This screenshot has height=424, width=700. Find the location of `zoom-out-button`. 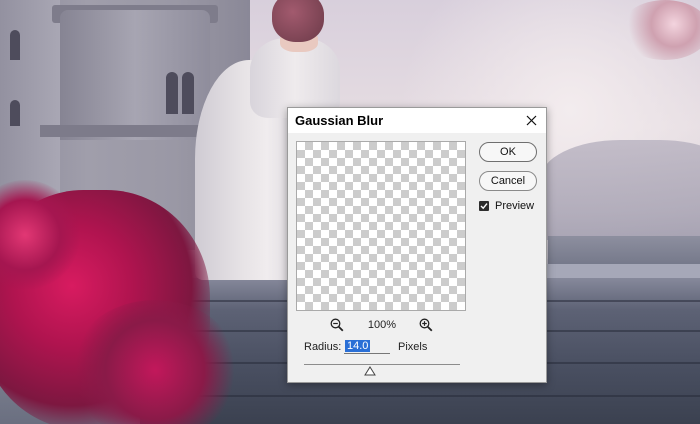

zoom-out-button is located at coordinates (337, 325).